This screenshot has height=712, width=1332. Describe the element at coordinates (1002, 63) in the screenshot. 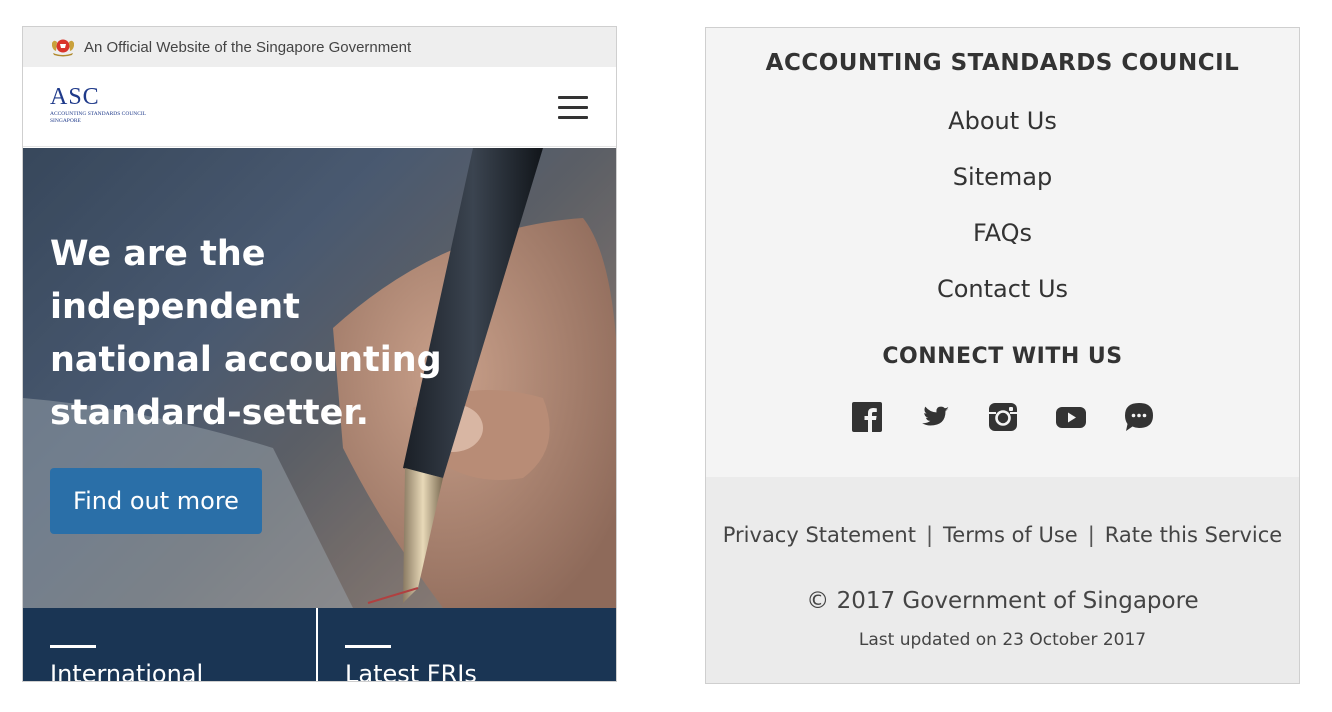

I see `footer-heading: ACCOUNTING STANDARDS COUNCIL` at that location.